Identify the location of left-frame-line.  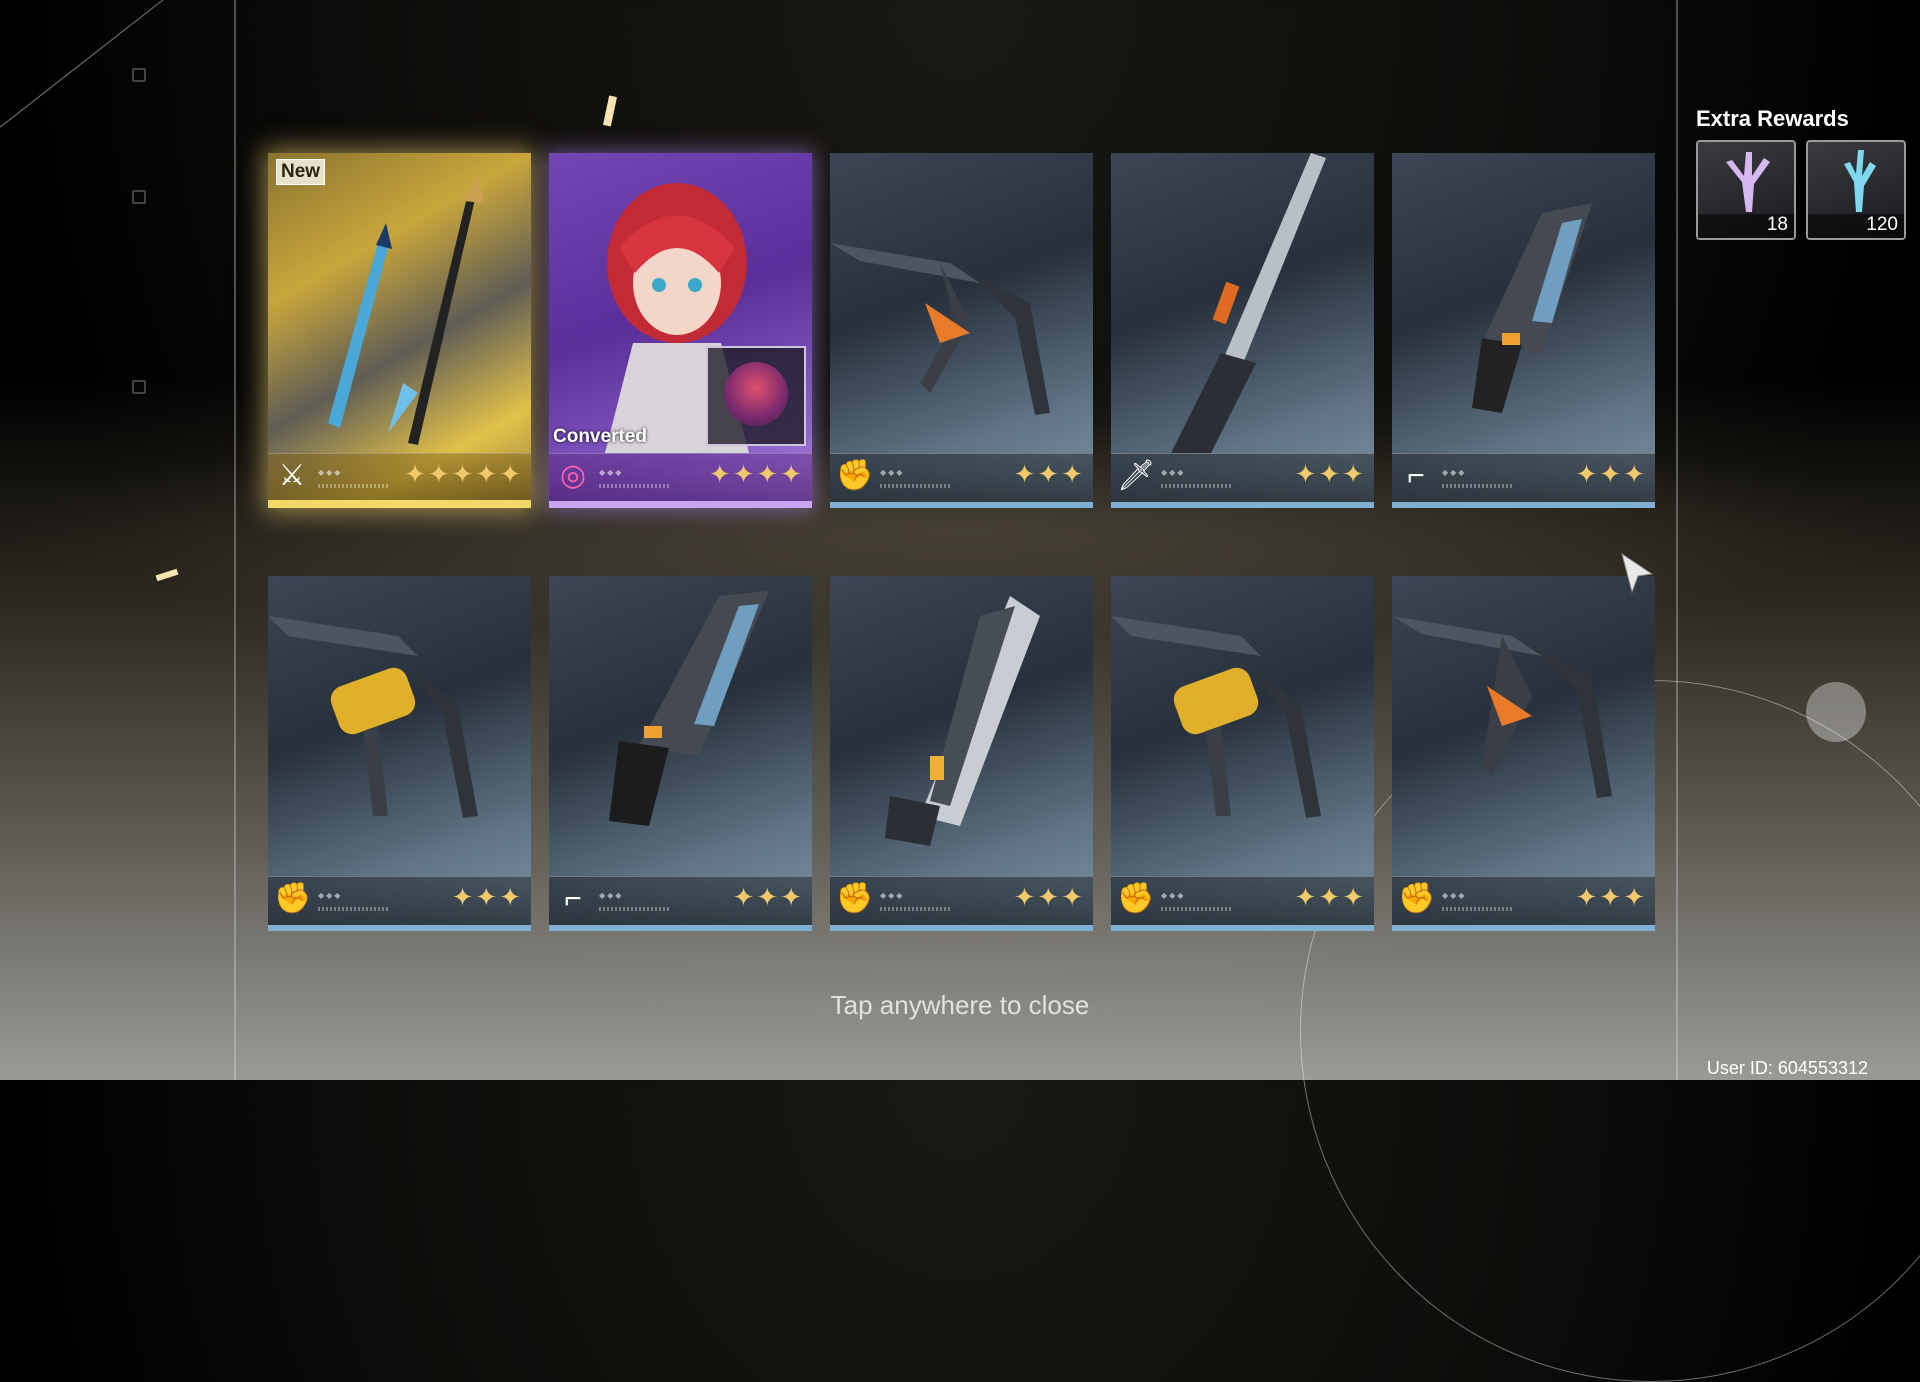
(235, 540).